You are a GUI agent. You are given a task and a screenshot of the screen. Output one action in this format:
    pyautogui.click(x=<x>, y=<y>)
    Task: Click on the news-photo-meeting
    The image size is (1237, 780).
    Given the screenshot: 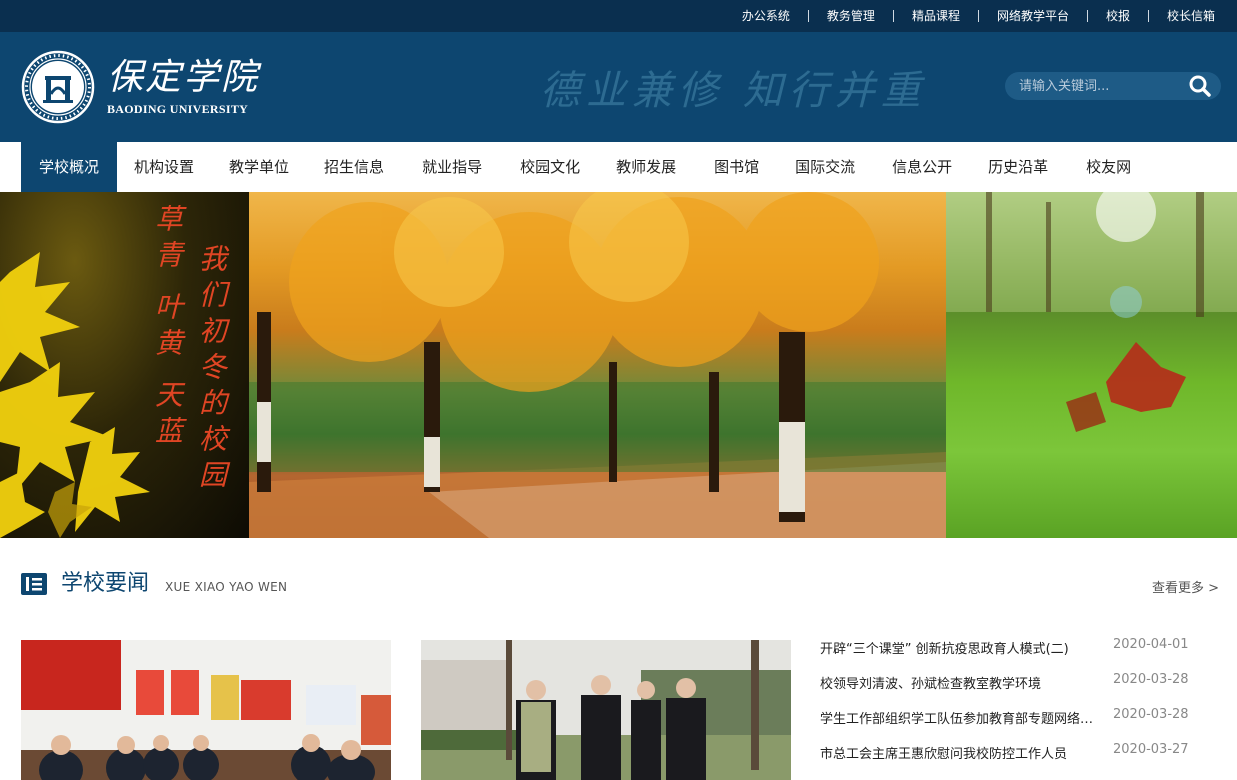 What is the action you would take?
    pyautogui.click(x=206, y=710)
    